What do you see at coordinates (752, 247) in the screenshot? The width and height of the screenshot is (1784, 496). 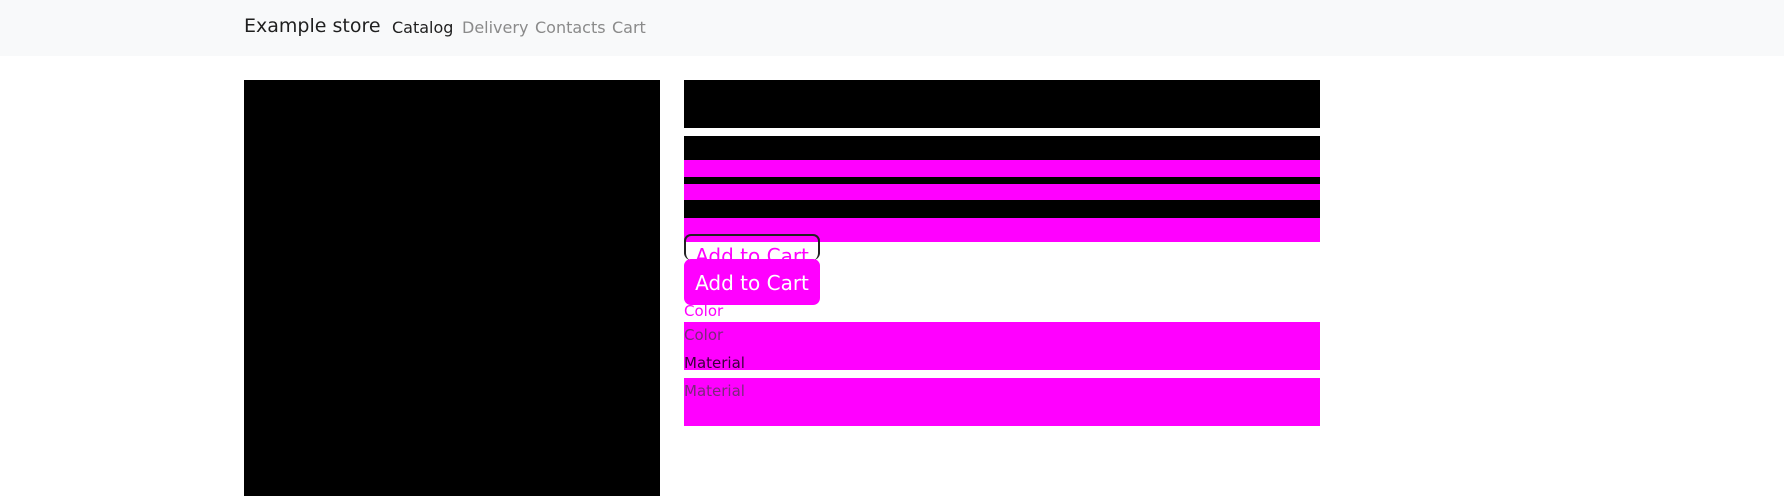 I see `add-to-cart-button-ghost: Add to Cart` at bounding box center [752, 247].